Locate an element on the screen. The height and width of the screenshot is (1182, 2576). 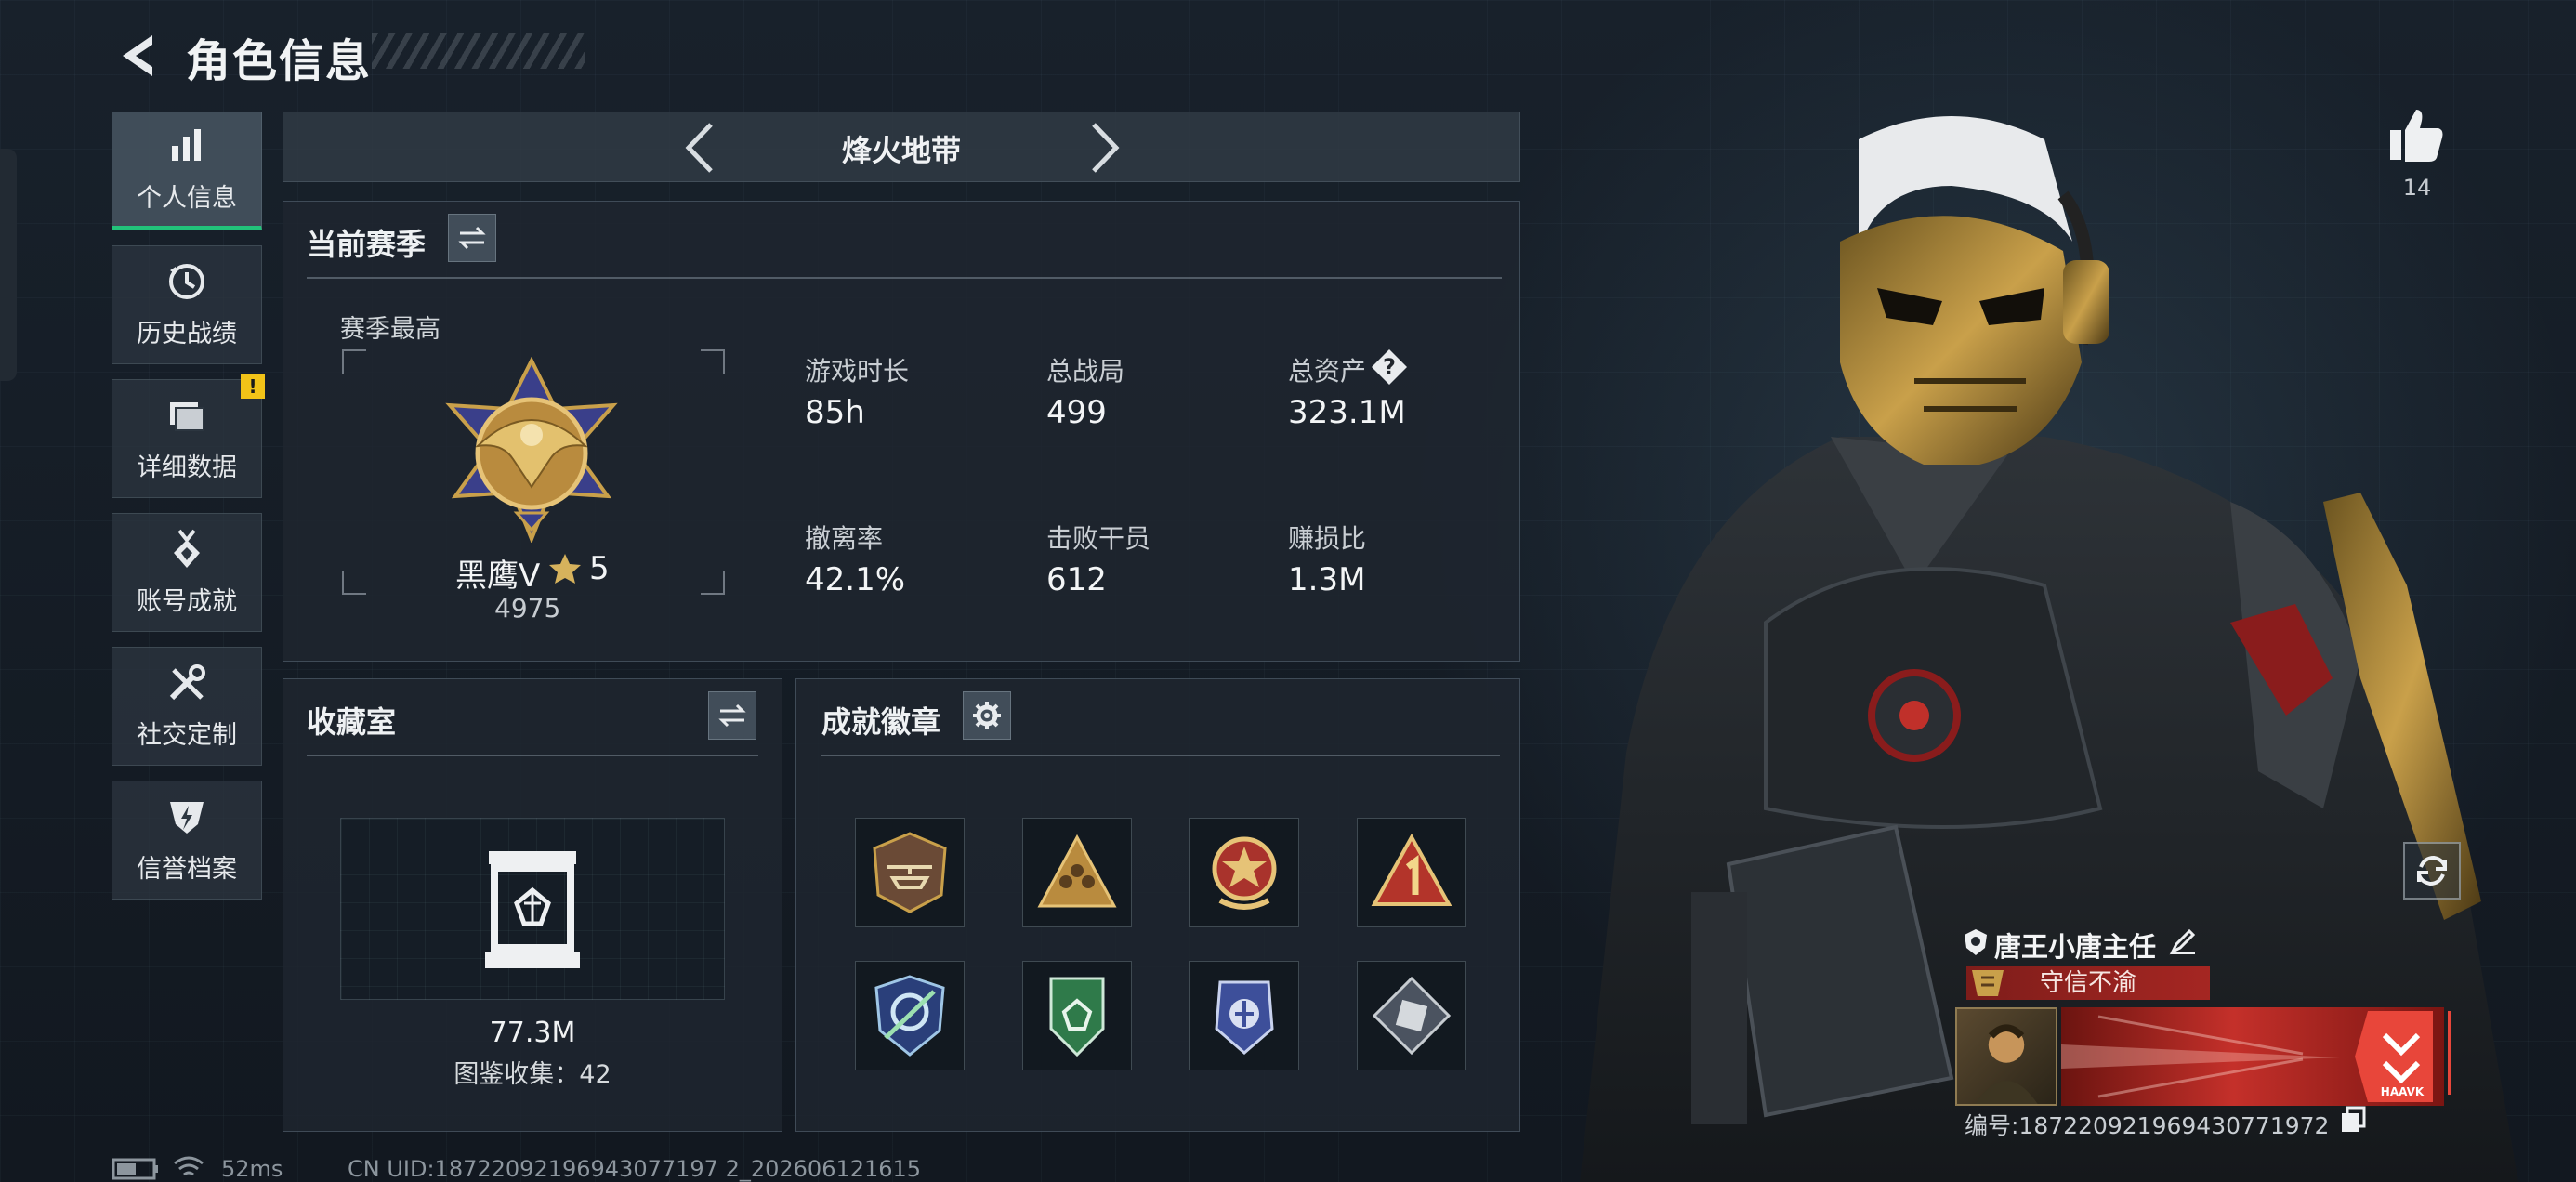
edit-icon is located at coordinates (2183, 941).